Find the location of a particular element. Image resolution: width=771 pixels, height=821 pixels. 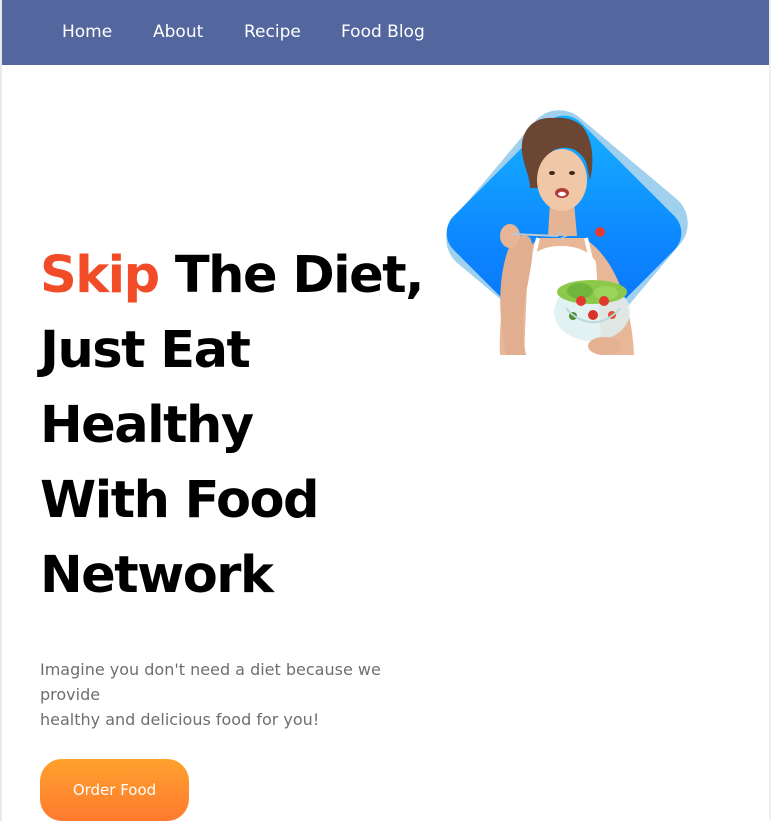

nav-about-link: About is located at coordinates (178, 32).